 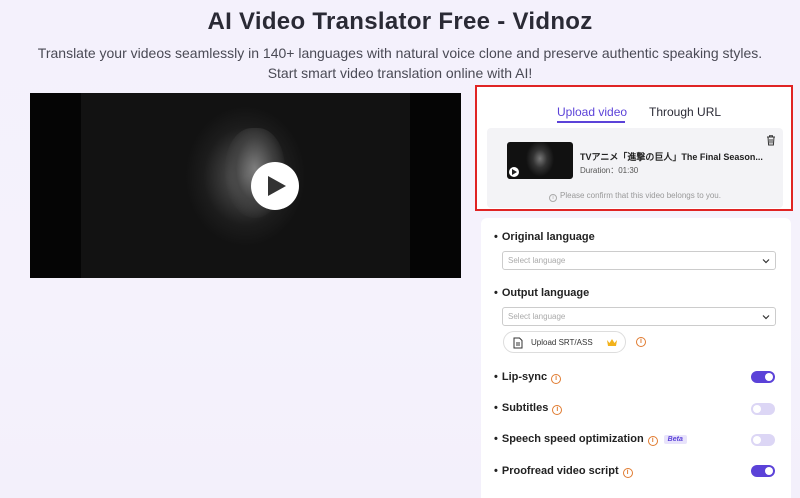 What do you see at coordinates (675, 439) in the screenshot?
I see `beta-badge: Beta` at bounding box center [675, 439].